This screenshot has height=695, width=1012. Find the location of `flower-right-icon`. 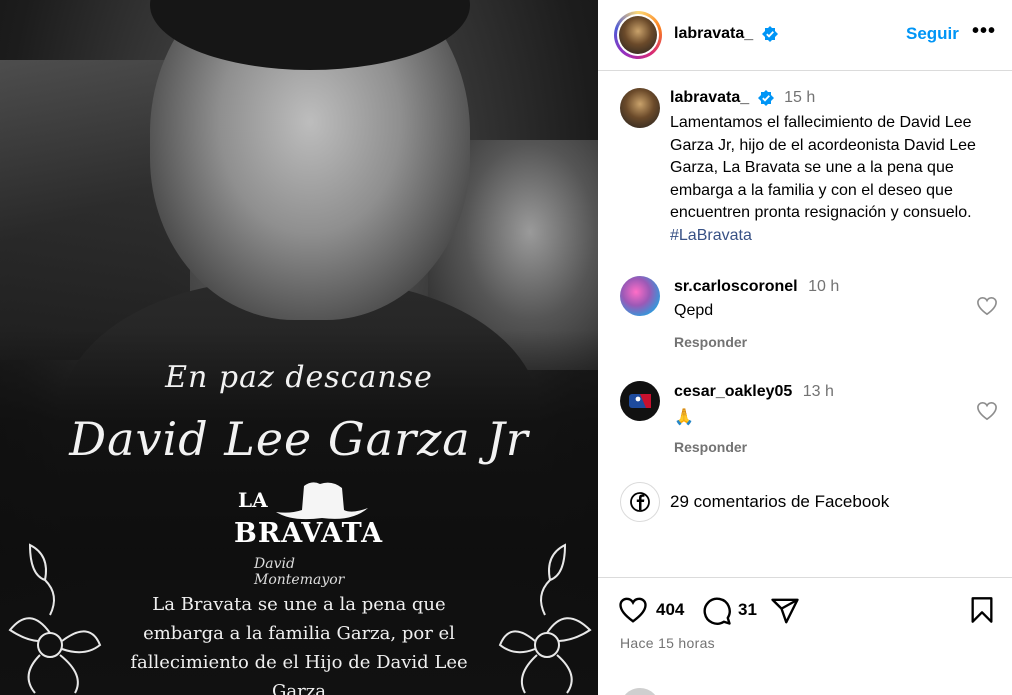

flower-right-icon is located at coordinates (545, 618).